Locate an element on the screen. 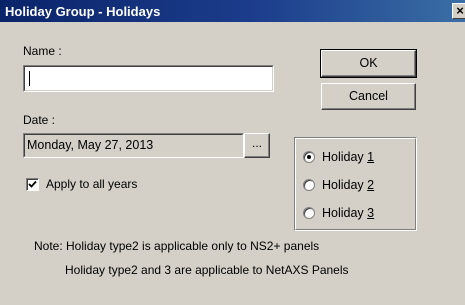 The height and width of the screenshot is (305, 465). cancel-button: Cancel is located at coordinates (368, 96).